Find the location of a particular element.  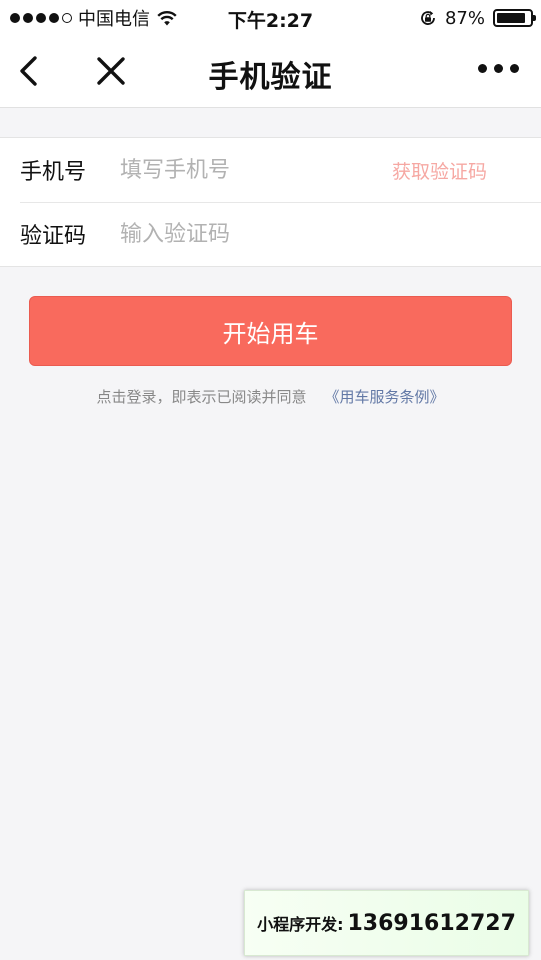

contact-badge: 小程序开发: 13691612727 is located at coordinates (386, 923).